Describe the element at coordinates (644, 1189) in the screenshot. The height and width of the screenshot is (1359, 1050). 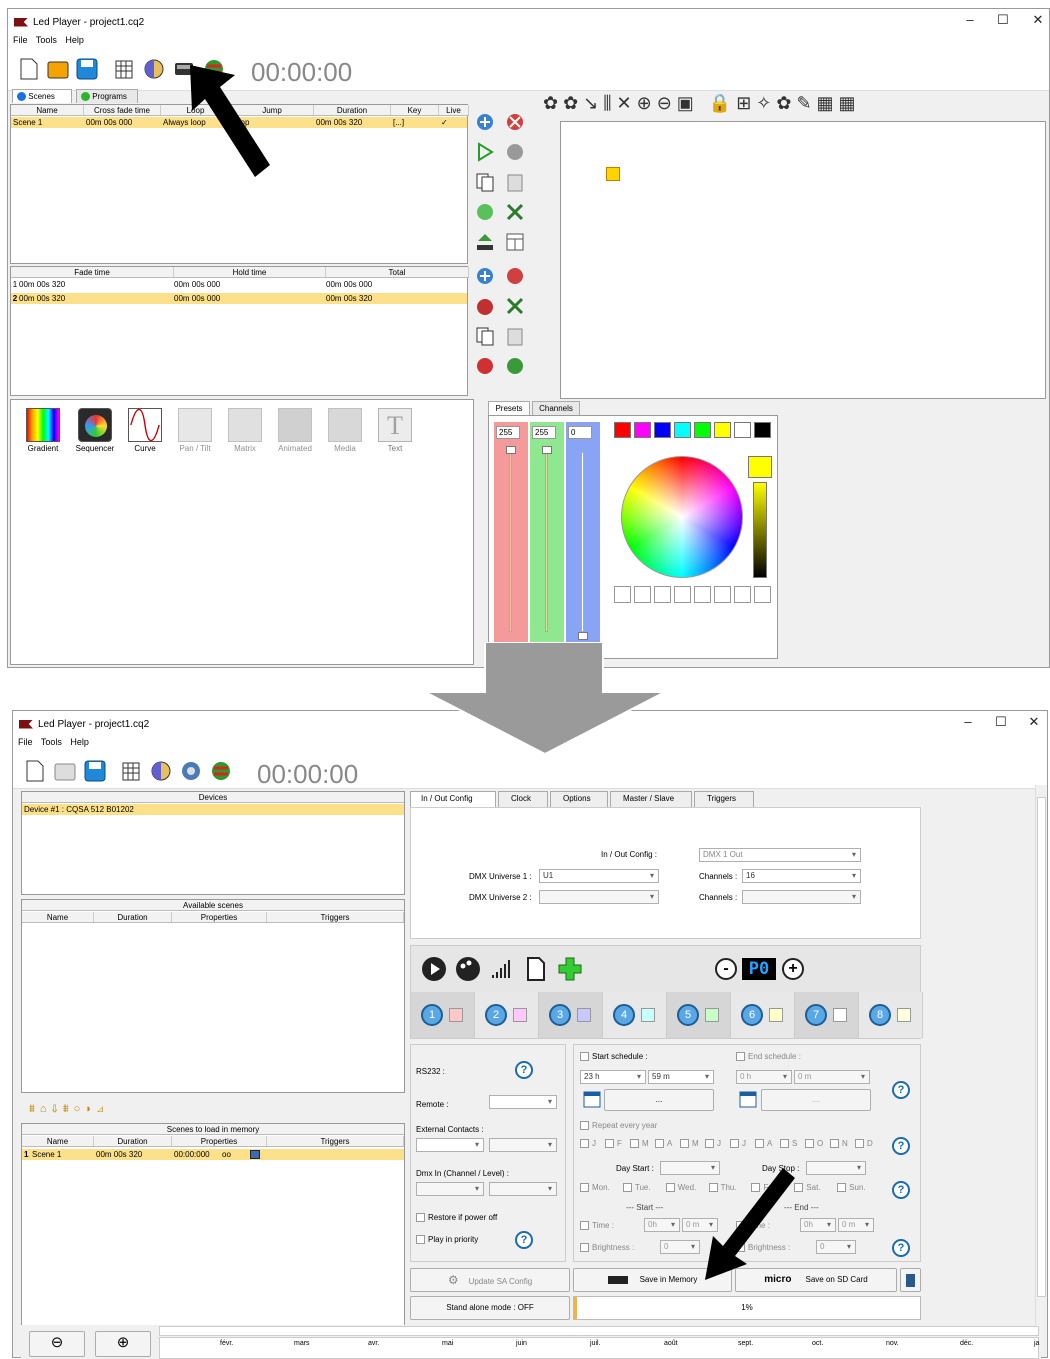
I see `day-checkbox: Tue.` at that location.